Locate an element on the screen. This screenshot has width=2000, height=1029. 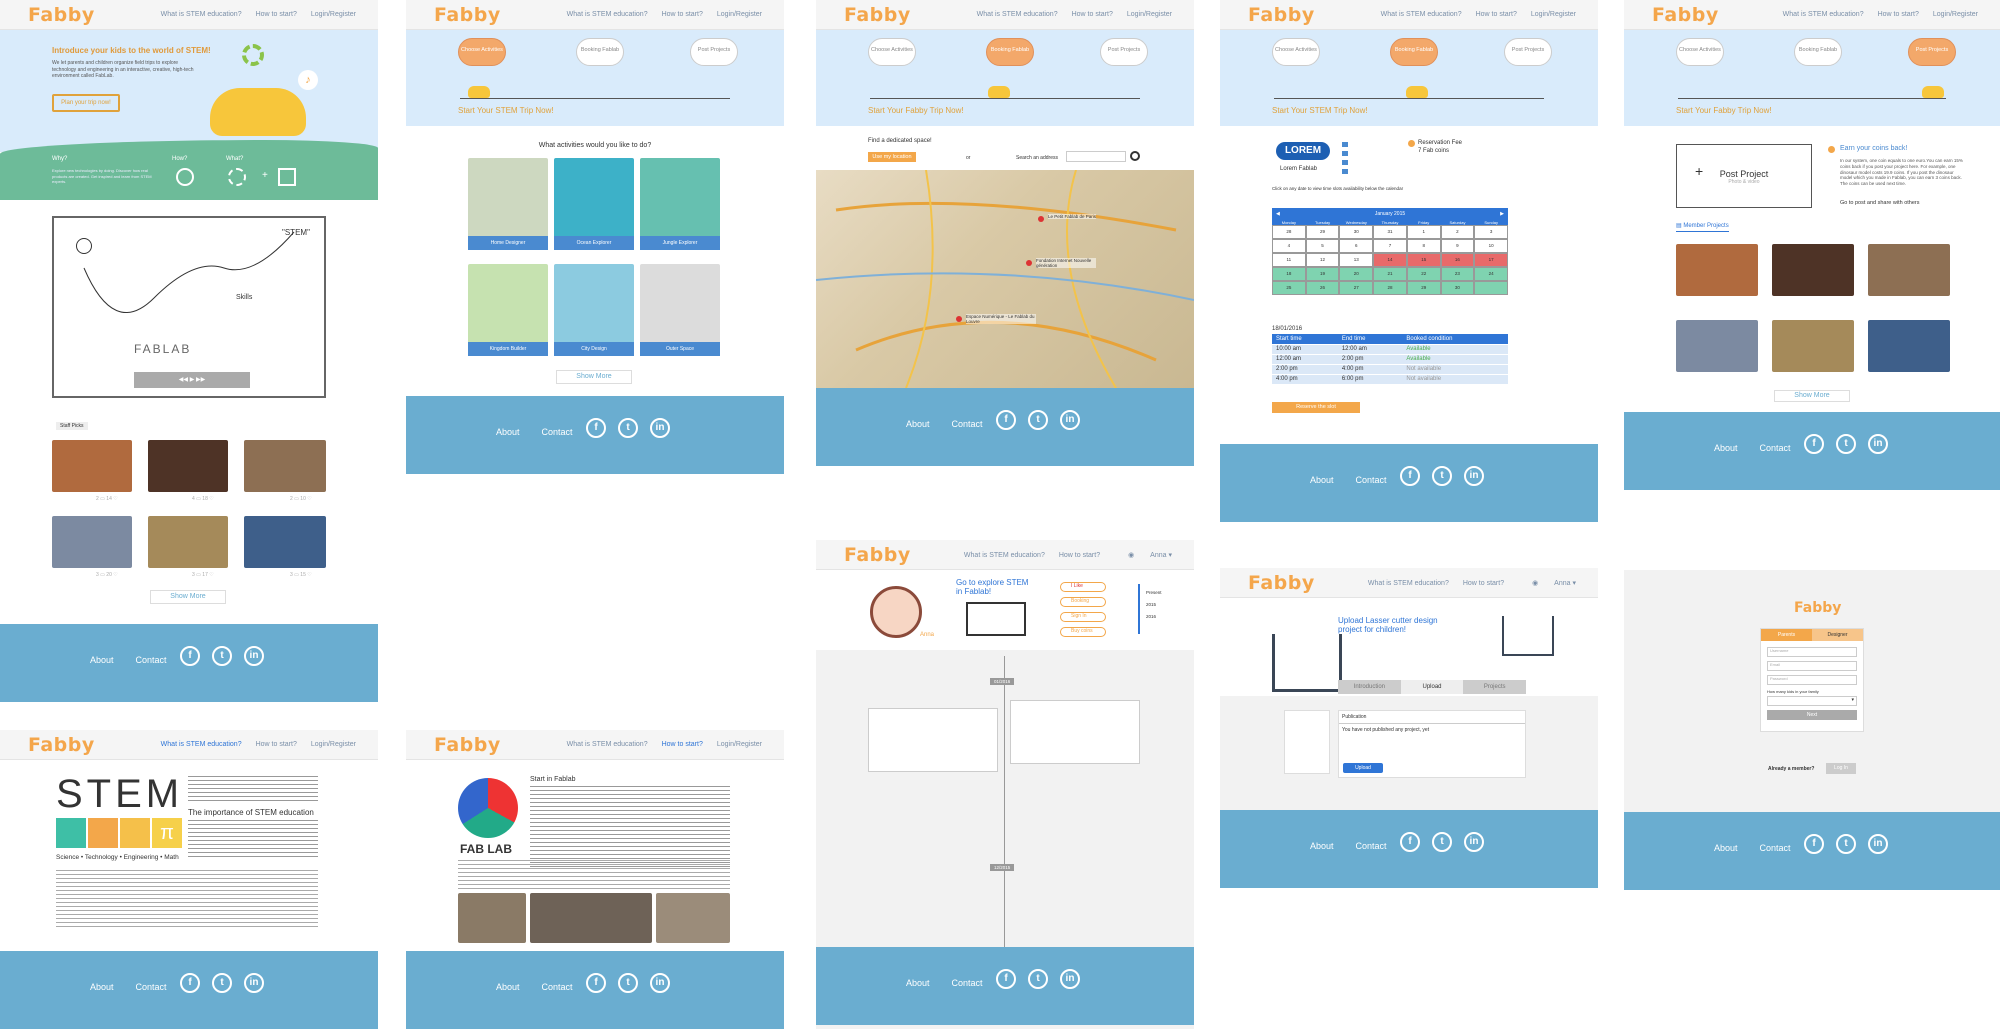
year-scroller is located at coordinates (1139, 609).